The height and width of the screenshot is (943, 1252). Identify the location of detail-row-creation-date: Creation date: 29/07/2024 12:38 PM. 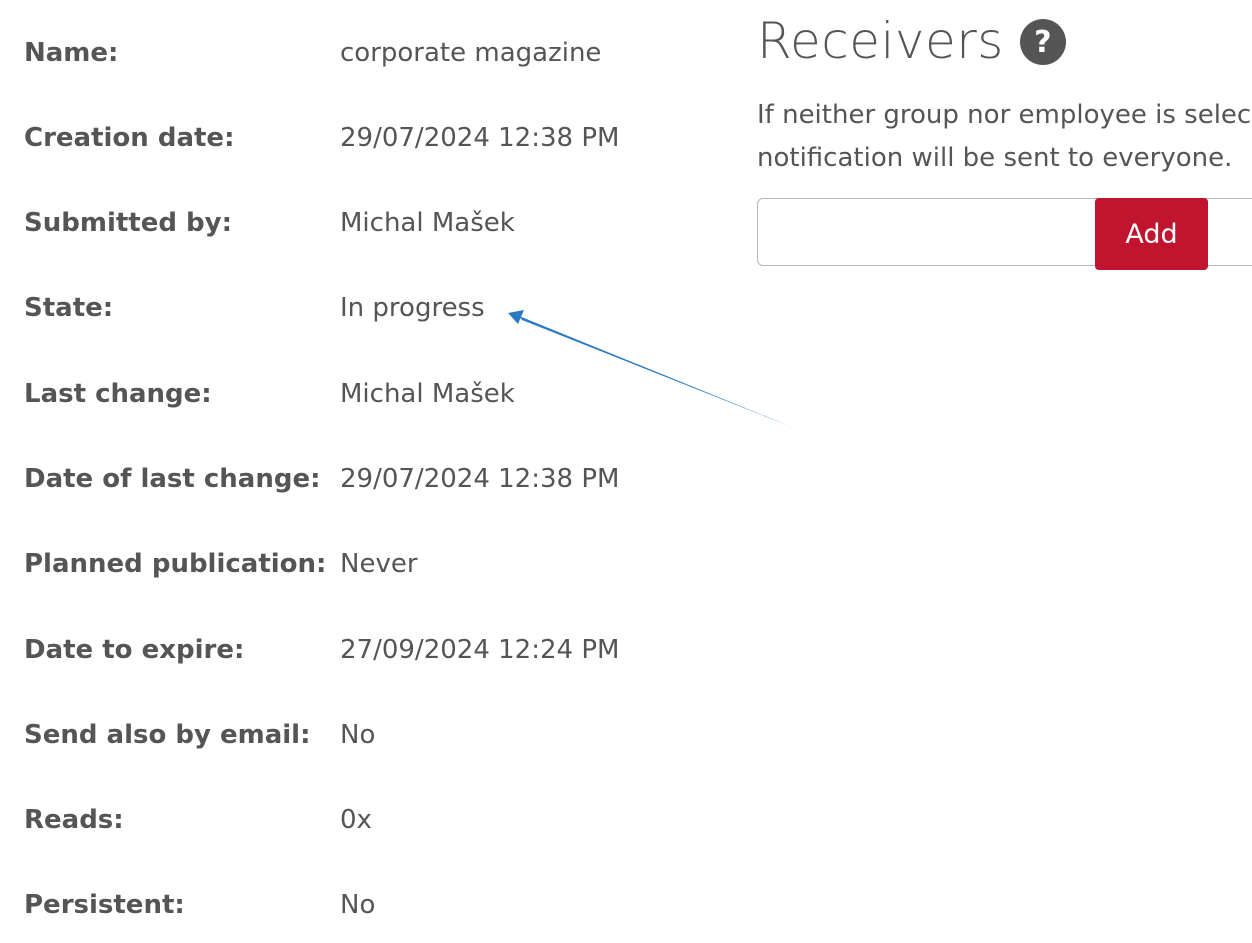
(321, 138).